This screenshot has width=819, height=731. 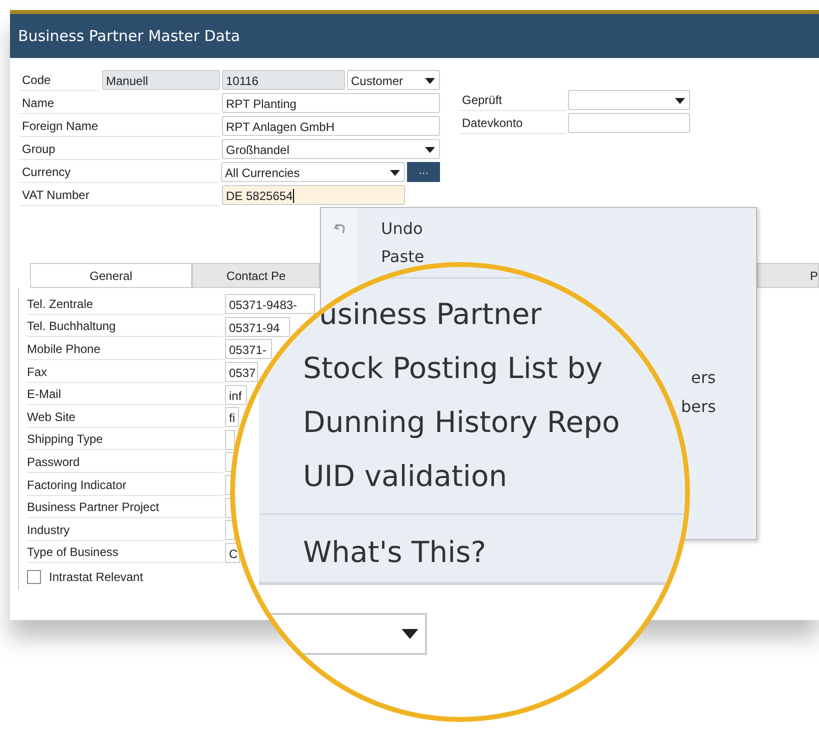 I want to click on field-label: Type of Business, so click(x=125, y=553).